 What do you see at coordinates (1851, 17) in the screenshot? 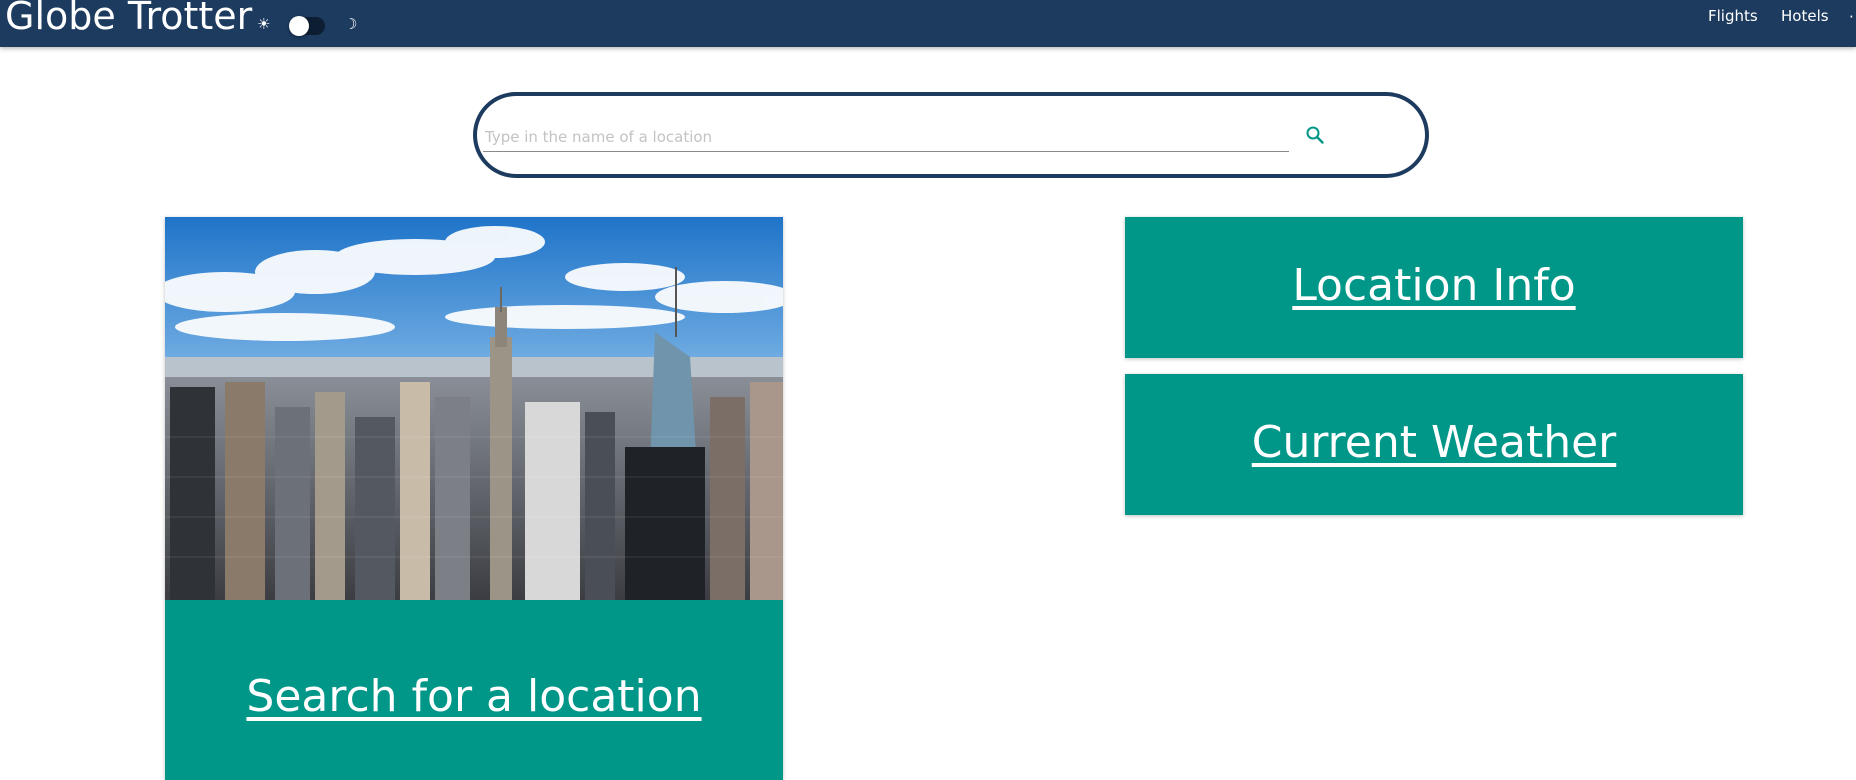
I see `nav-overflow-indicator: ·` at bounding box center [1851, 17].